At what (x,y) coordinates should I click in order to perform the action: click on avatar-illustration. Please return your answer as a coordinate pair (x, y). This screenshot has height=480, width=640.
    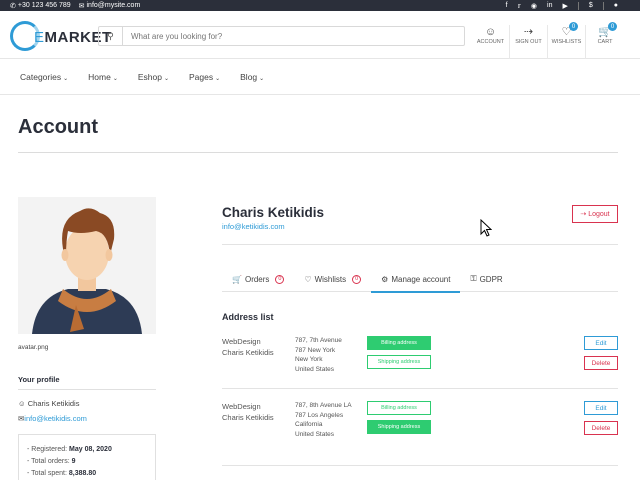
    Looking at the image, I should click on (87, 265).